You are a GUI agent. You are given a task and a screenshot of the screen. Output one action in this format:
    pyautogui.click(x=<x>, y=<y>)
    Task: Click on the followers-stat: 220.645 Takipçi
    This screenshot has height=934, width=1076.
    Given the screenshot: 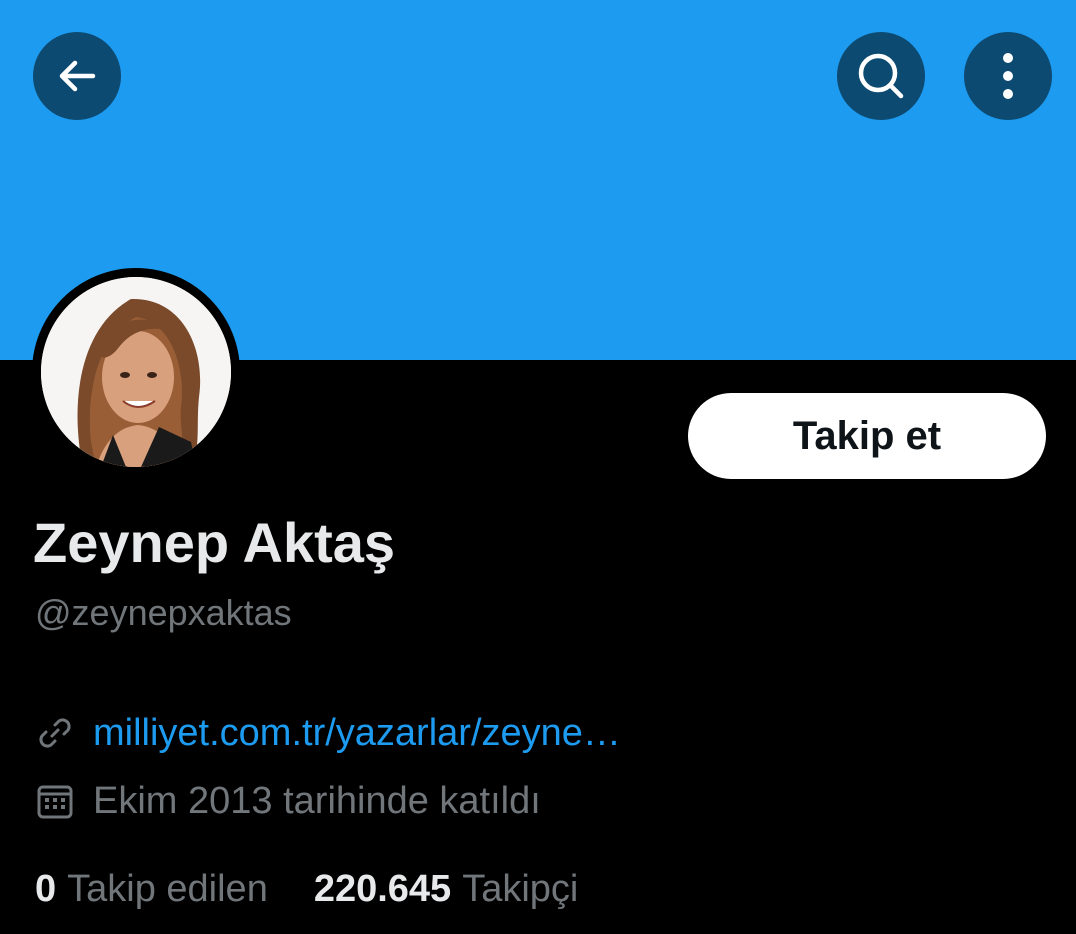 What is the action you would take?
    pyautogui.click(x=446, y=889)
    